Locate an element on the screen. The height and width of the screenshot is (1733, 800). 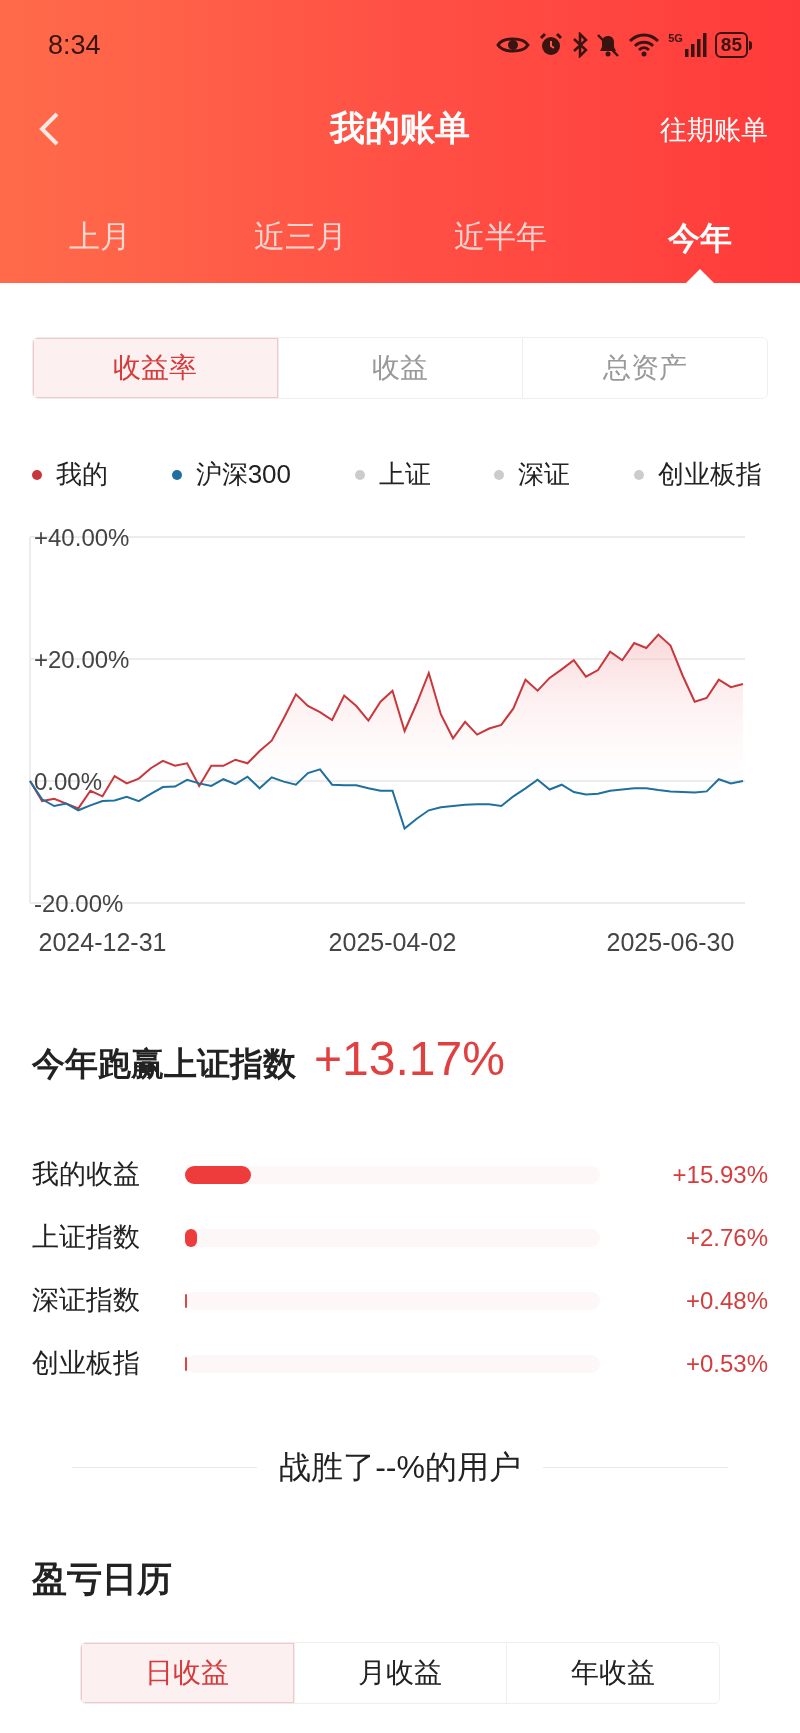
axis-tick-label: +20.00% is located at coordinates (82, 659).